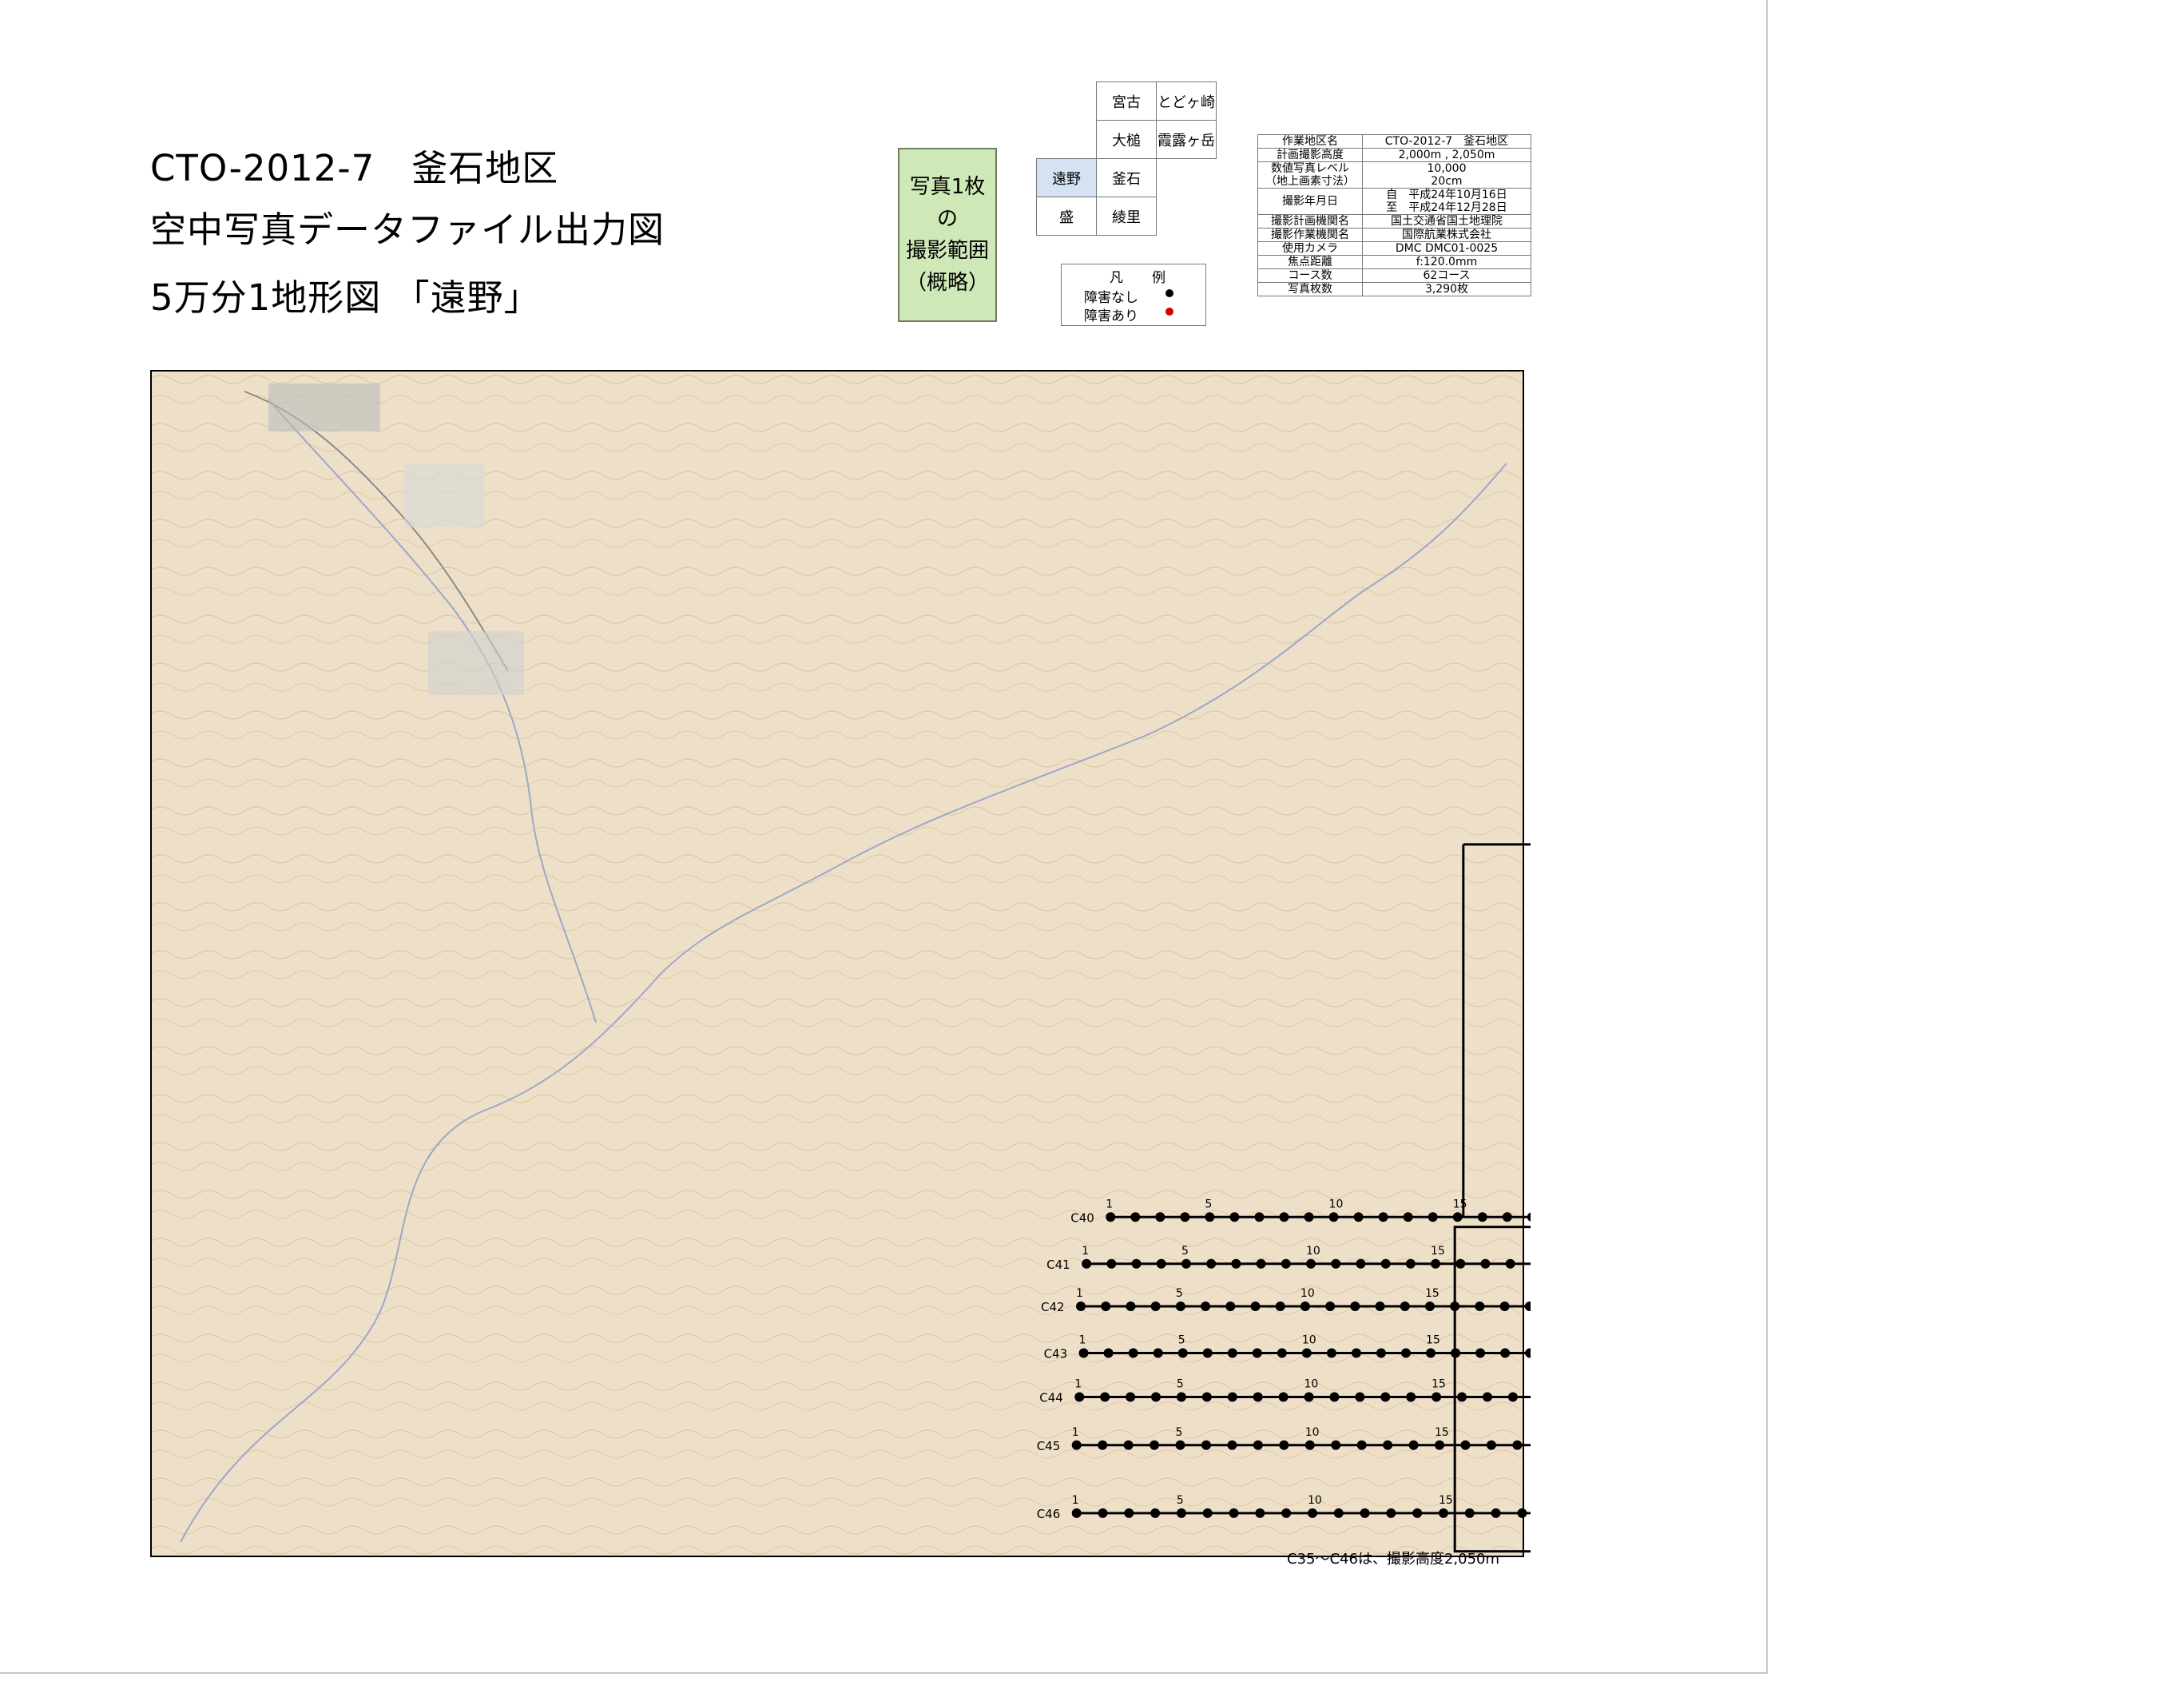  What do you see at coordinates (1447, 155) in the screenshot?
I see `info-value: 2,000m , 2,050m` at bounding box center [1447, 155].